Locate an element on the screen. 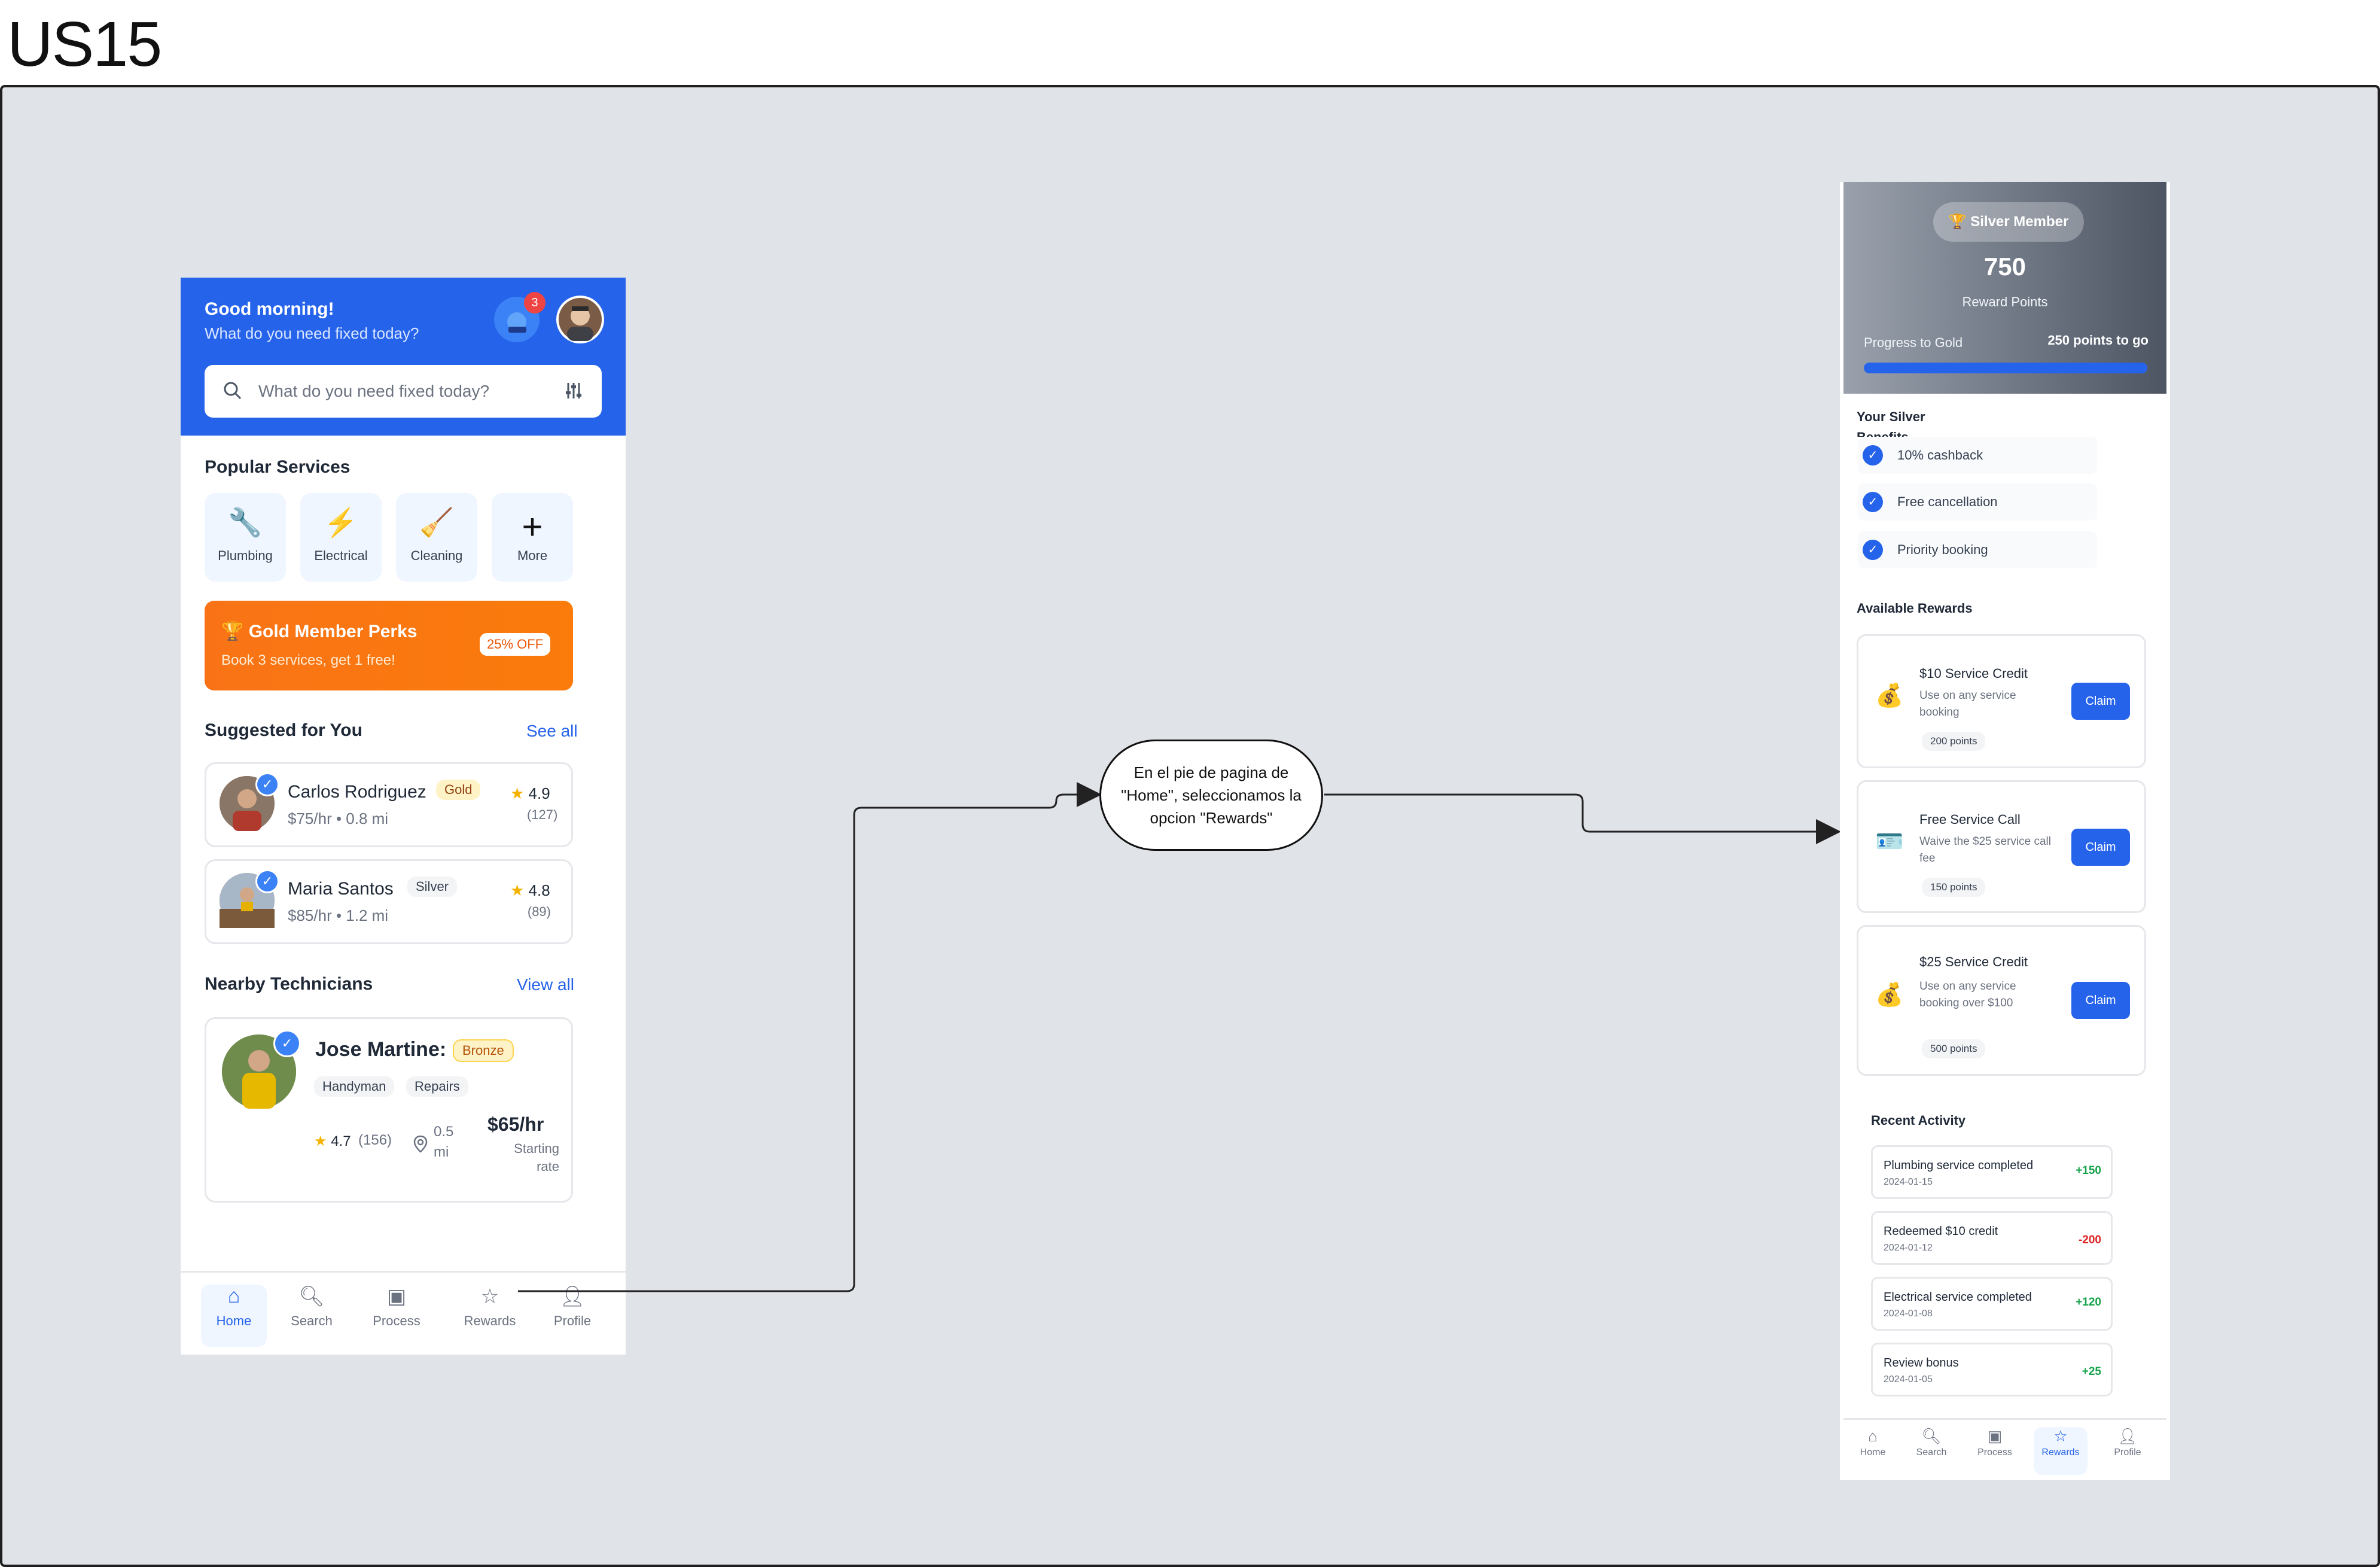 This screenshot has height=1567, width=2380. service-label: Cleaning is located at coordinates (436, 555).